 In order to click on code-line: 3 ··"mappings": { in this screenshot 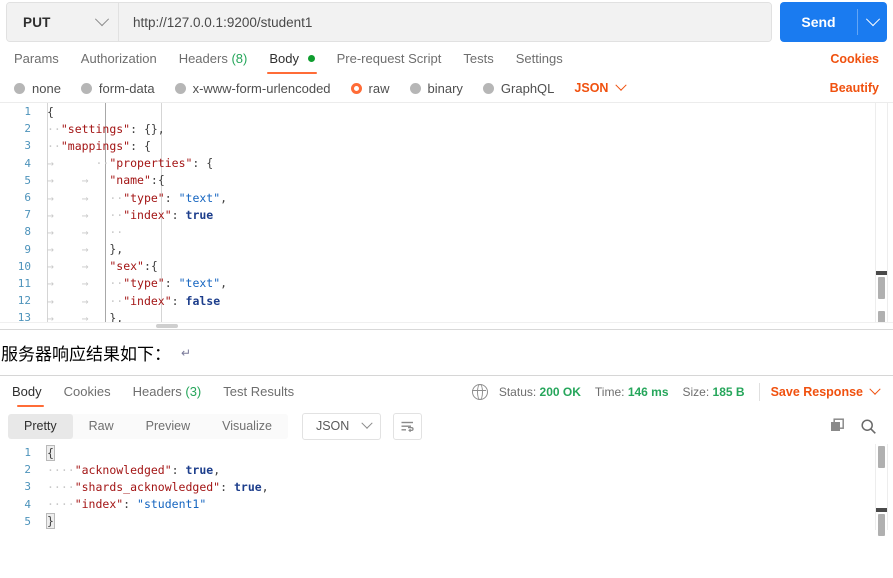, I will do `click(446, 145)`.